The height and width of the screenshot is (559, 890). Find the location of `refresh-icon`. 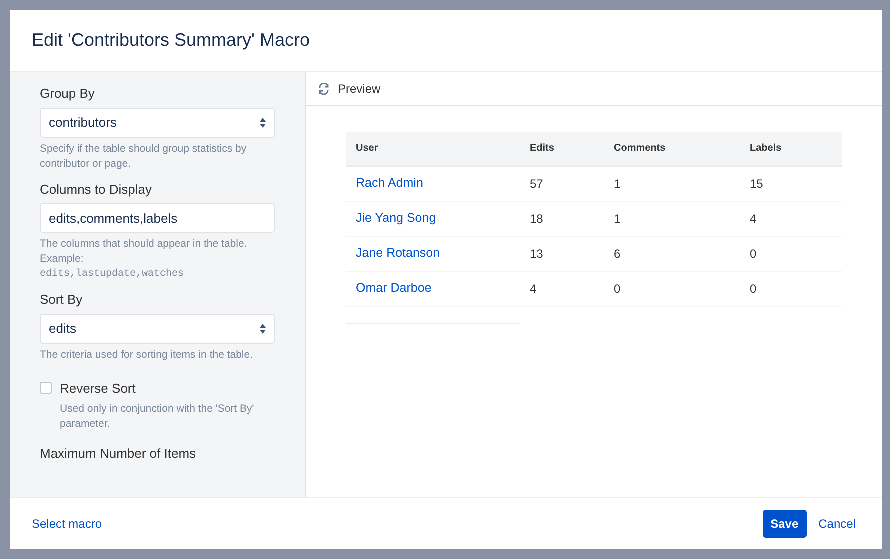

refresh-icon is located at coordinates (324, 88).